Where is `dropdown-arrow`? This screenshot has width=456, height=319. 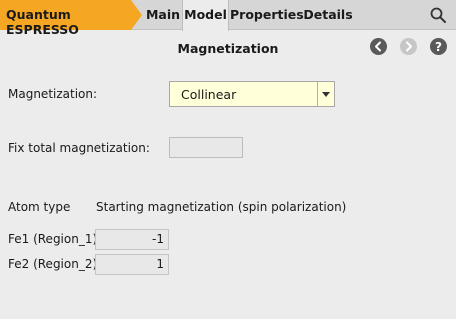
dropdown-arrow is located at coordinates (325, 94).